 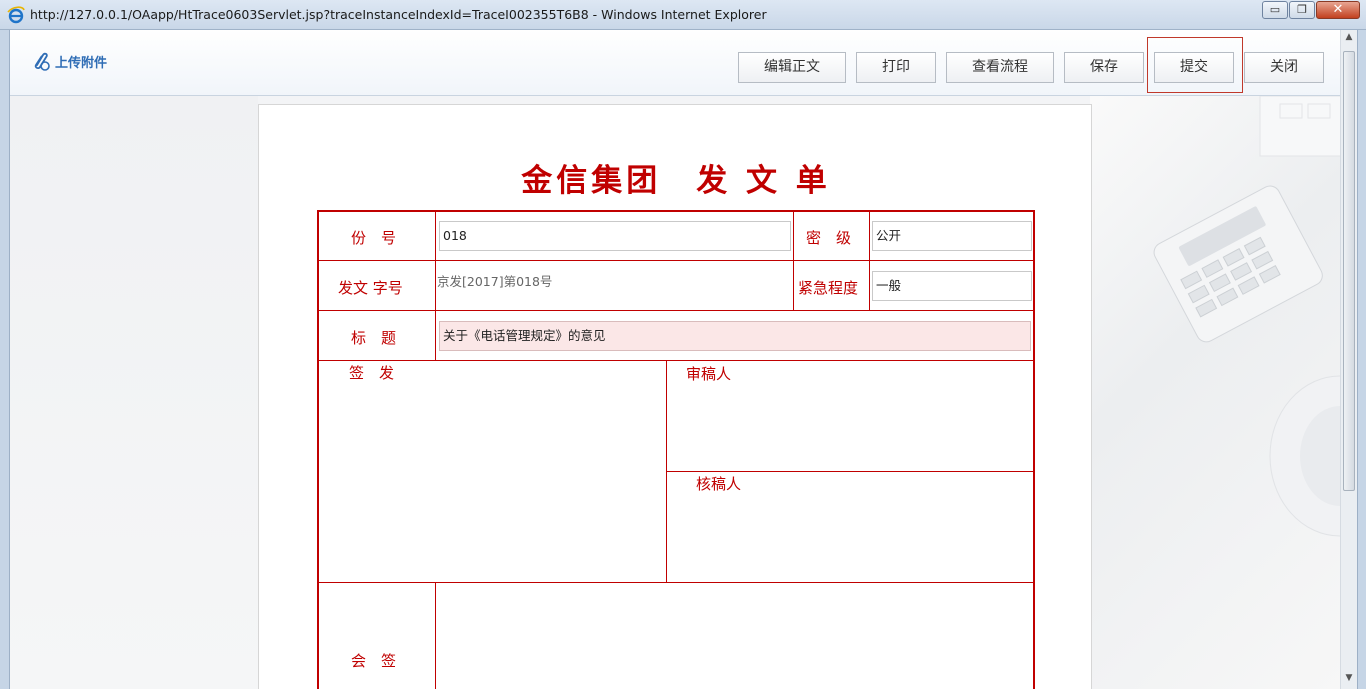 I want to click on document-title: 金信集团 发 文 单, so click(x=676, y=181).